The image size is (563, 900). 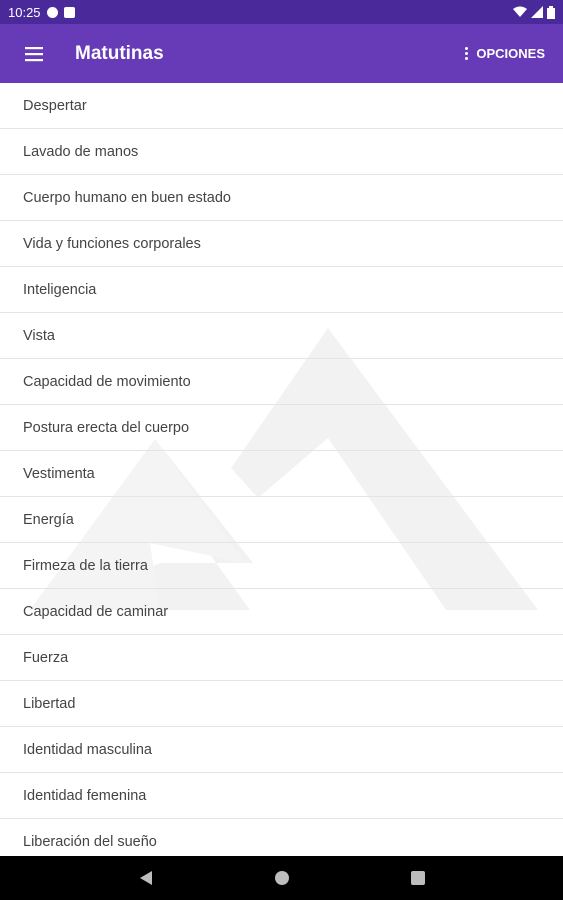 I want to click on list-item: Fuerza, so click(x=281, y=658).